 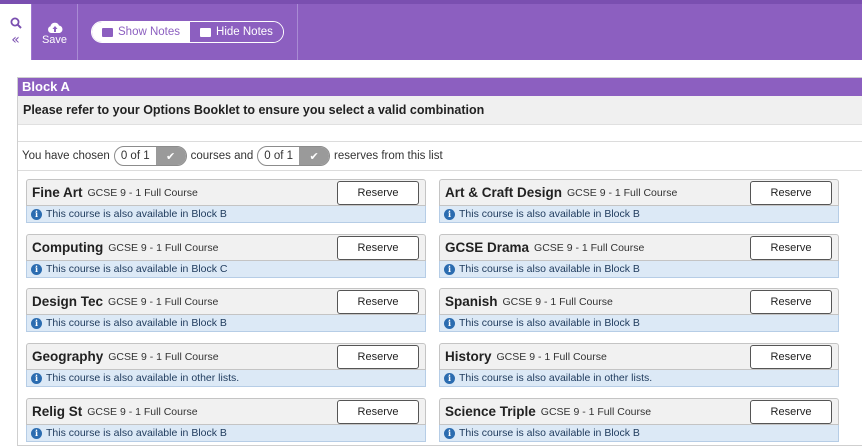 What do you see at coordinates (490, 411) in the screenshot?
I see `course-name: Science Triple` at bounding box center [490, 411].